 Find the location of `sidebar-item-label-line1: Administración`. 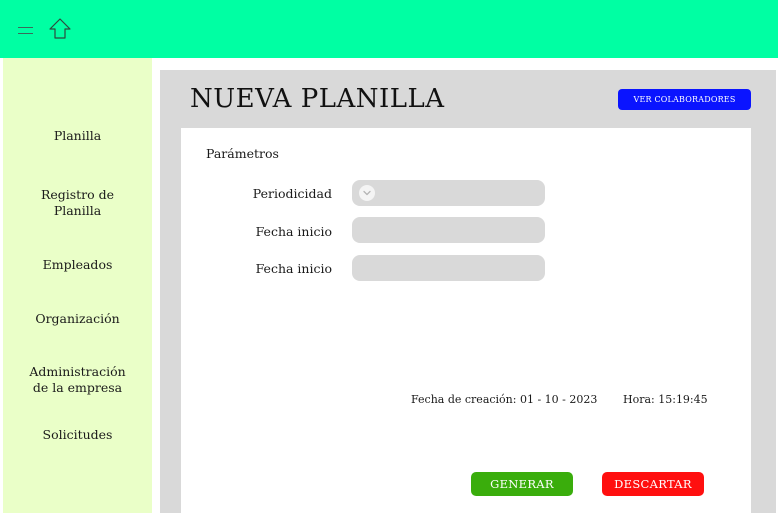

sidebar-item-label-line1: Administración is located at coordinates (77, 371).